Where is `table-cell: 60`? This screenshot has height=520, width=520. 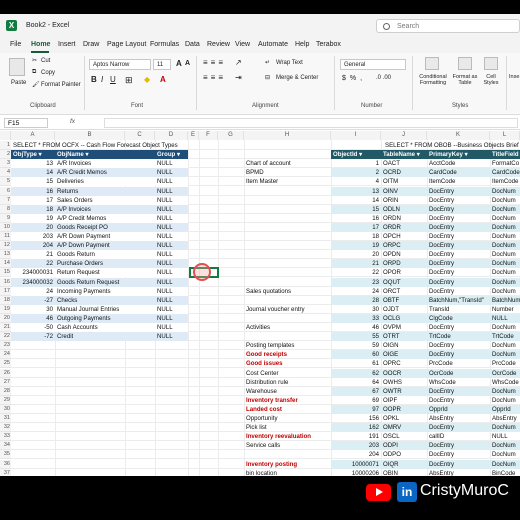
table-cell: 60 is located at coordinates (356, 355).